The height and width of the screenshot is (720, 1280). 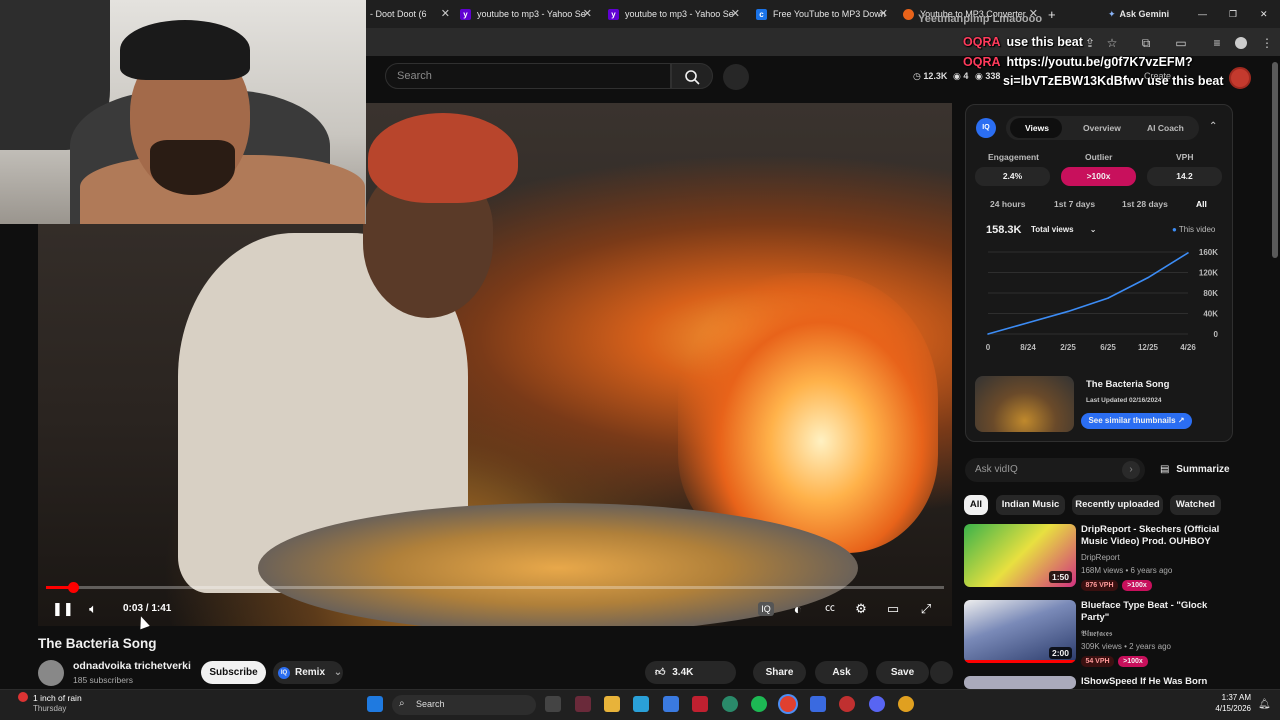 I want to click on browser-tab-1: - Doot Doot (6 ✕, so click(x=410, y=14).